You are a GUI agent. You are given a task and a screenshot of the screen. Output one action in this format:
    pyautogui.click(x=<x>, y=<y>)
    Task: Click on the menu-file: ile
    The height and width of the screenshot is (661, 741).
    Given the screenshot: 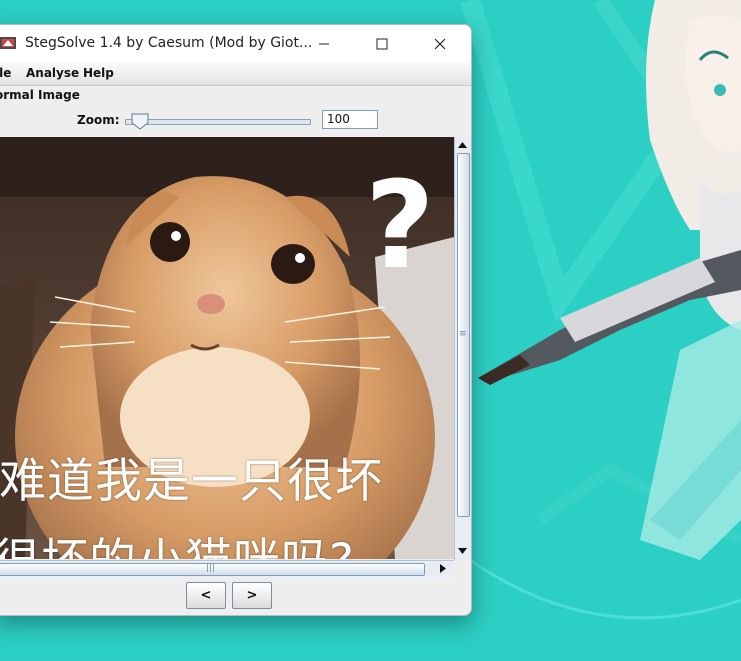 What is the action you would take?
    pyautogui.click(x=5, y=73)
    